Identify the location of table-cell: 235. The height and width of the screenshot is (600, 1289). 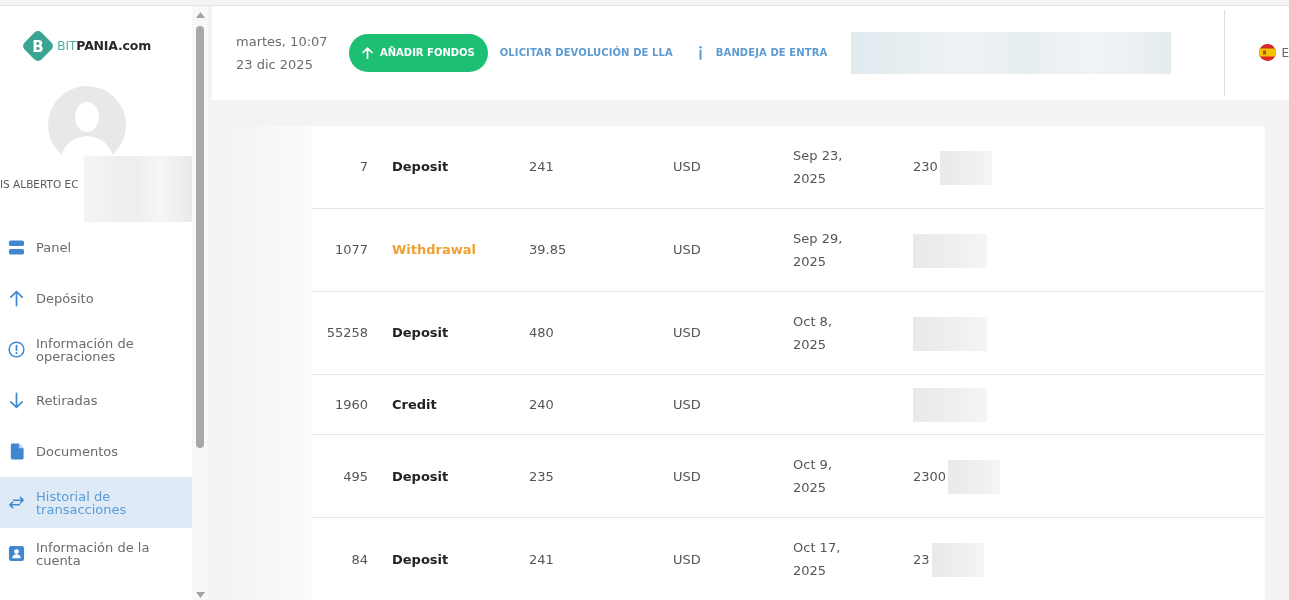
(541, 476).